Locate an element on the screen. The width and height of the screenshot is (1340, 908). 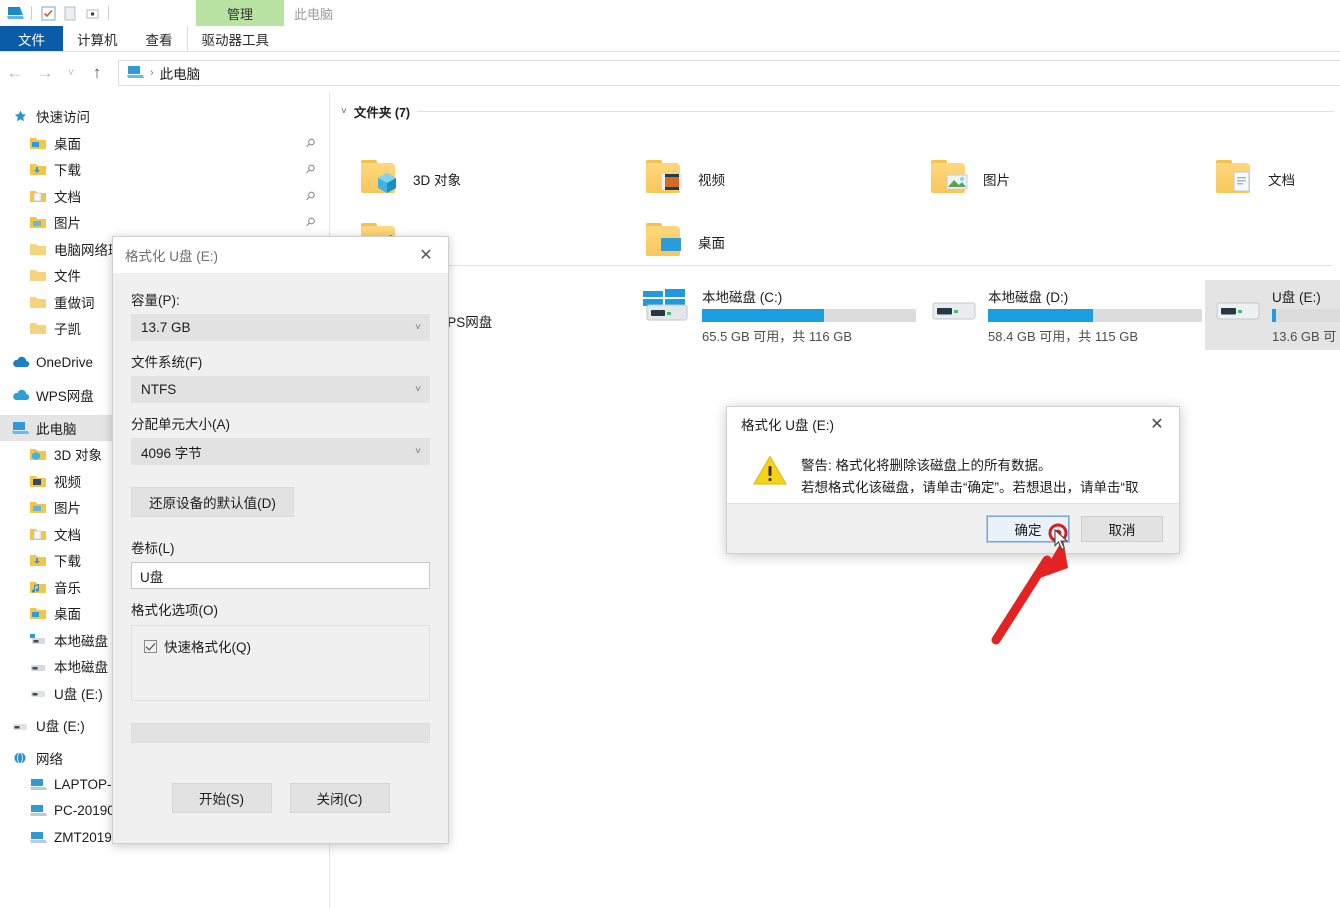
drive-free-space: 65.5 GB 可用，共 116 GB is located at coordinates (777, 336).